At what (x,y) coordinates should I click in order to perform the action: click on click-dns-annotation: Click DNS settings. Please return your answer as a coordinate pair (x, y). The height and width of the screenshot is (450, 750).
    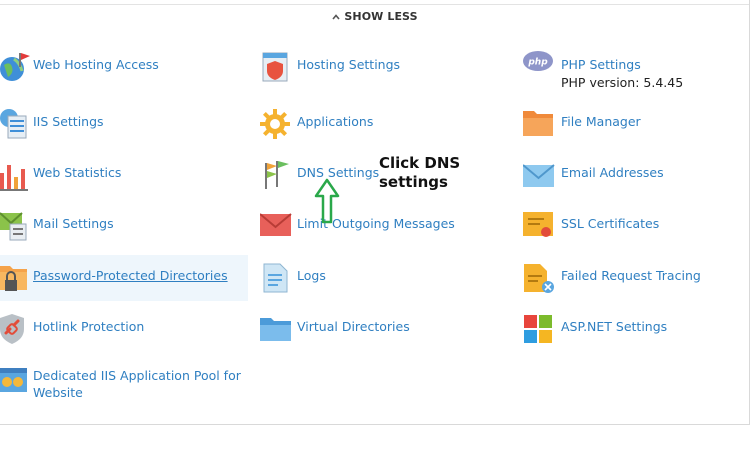
    Looking at the image, I should click on (419, 173).